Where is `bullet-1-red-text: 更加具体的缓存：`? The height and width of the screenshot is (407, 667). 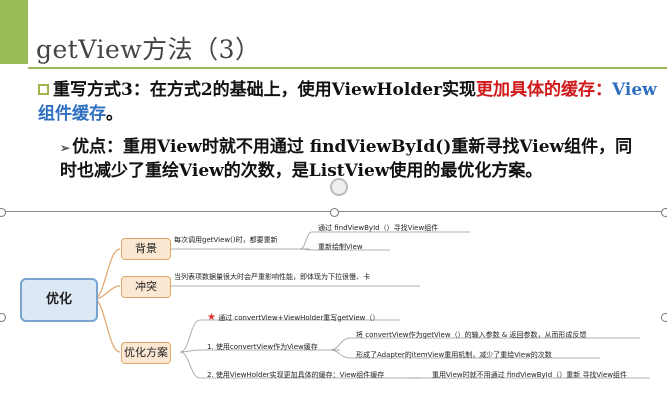 bullet-1-red-text: 更加具体的缓存： is located at coordinates (543, 90).